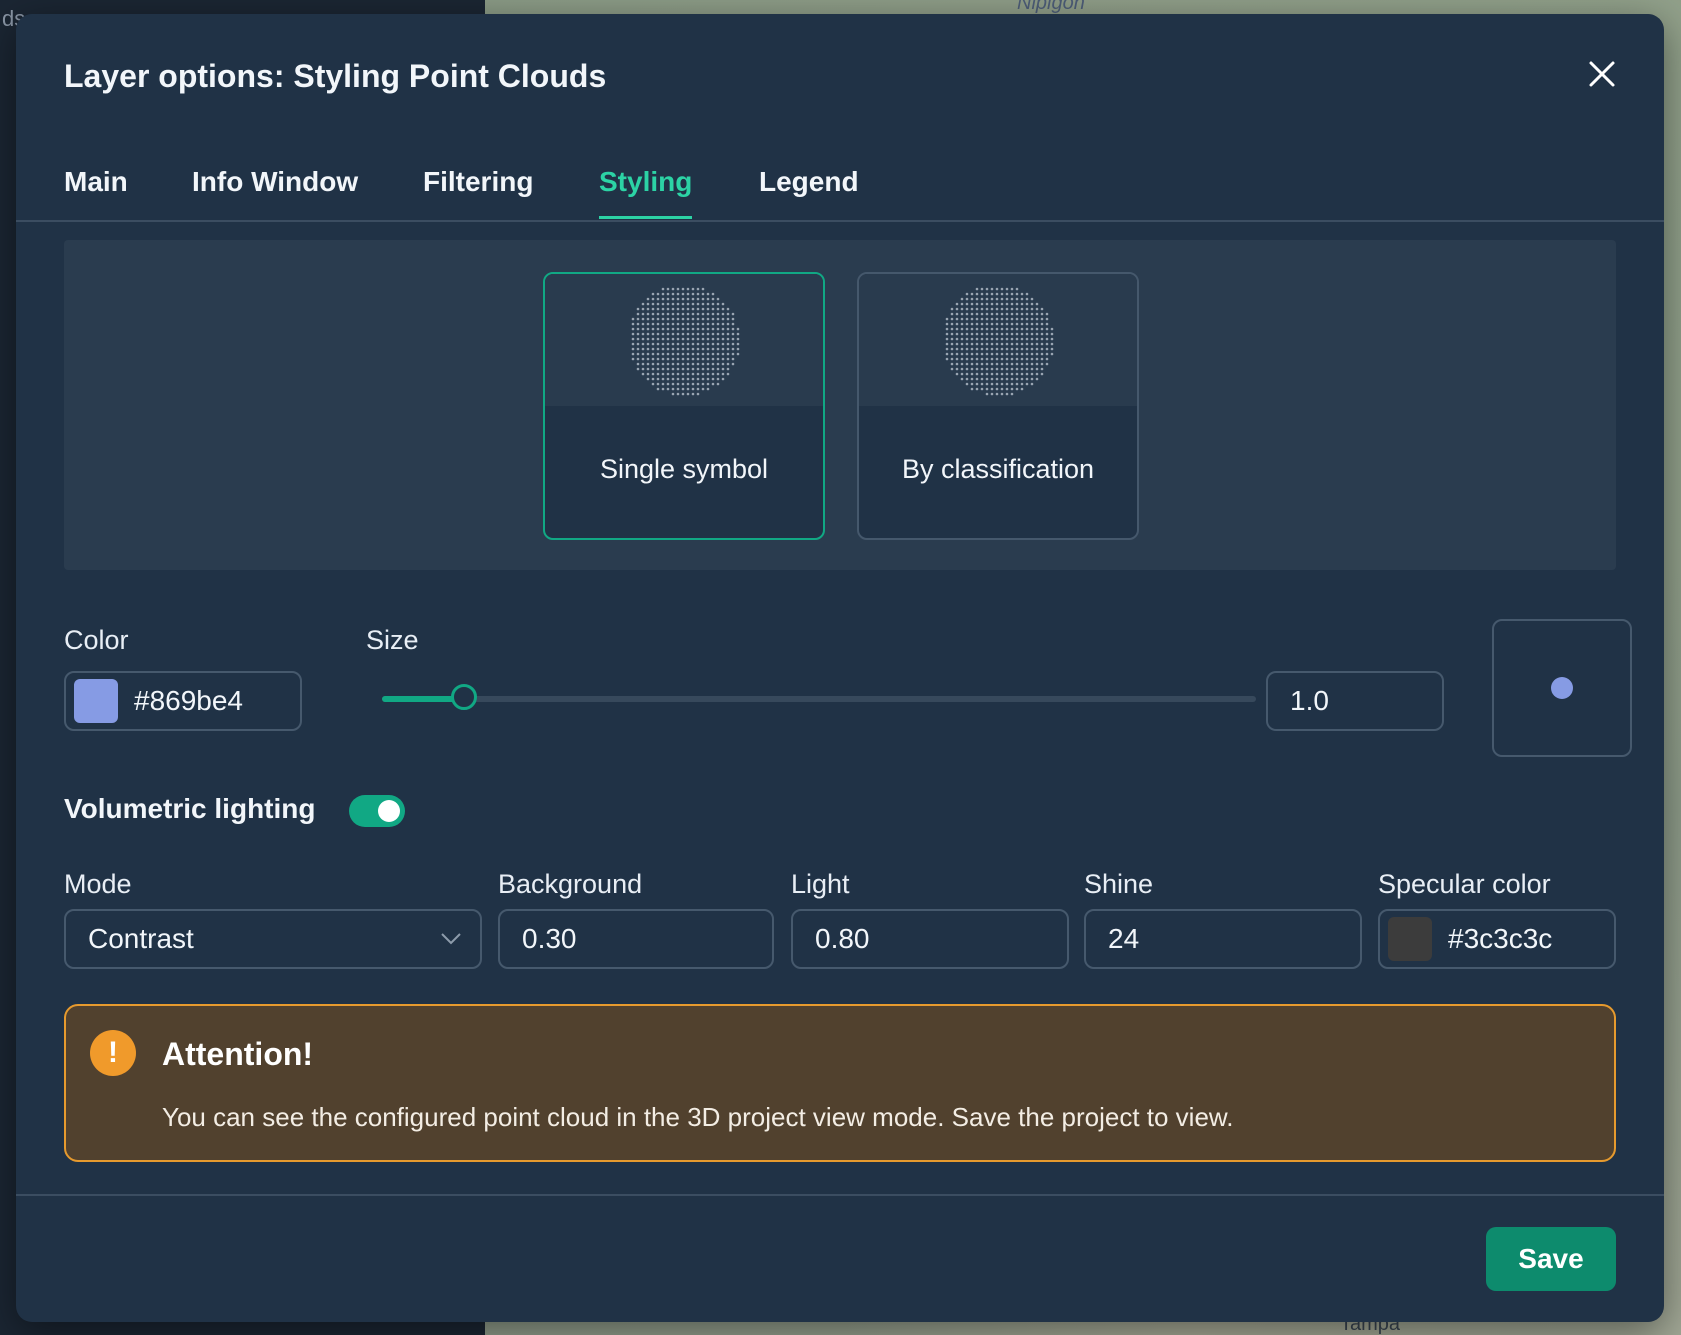 Image resolution: width=1681 pixels, height=1335 pixels. I want to click on size-slider-handle, so click(464, 697).